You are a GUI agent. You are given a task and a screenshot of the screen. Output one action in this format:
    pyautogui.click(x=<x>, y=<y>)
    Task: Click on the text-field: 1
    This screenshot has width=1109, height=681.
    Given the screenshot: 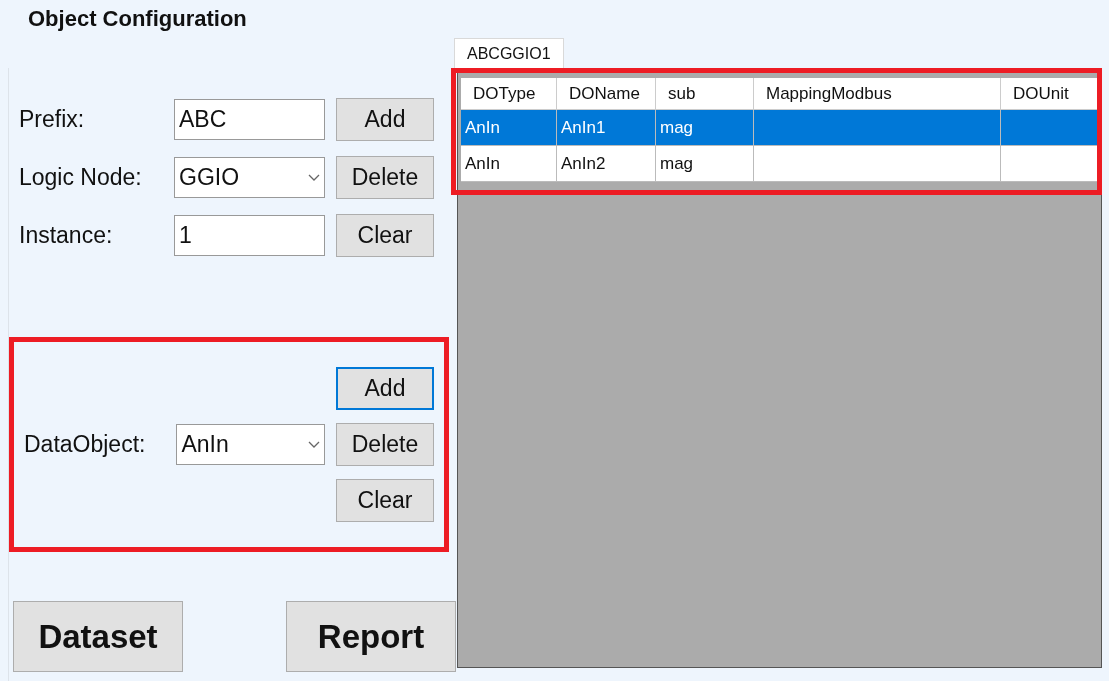 What is the action you would take?
    pyautogui.click(x=249, y=235)
    